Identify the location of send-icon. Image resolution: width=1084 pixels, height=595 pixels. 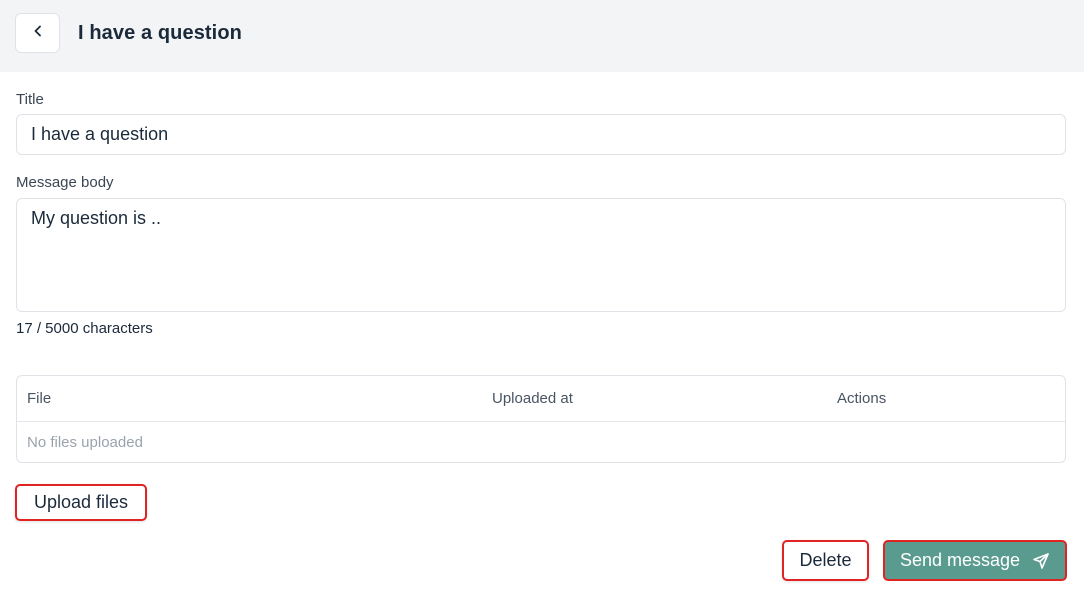
(1041, 561).